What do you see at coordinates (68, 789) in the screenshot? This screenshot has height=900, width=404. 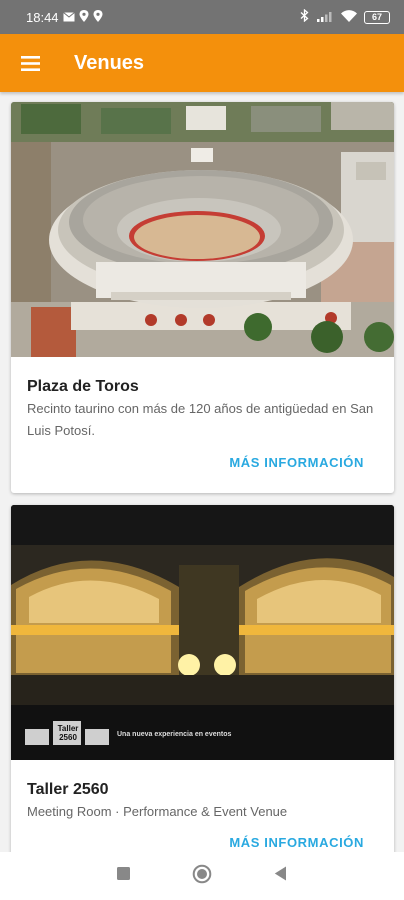 I see `venue-title: Taller 2560` at bounding box center [68, 789].